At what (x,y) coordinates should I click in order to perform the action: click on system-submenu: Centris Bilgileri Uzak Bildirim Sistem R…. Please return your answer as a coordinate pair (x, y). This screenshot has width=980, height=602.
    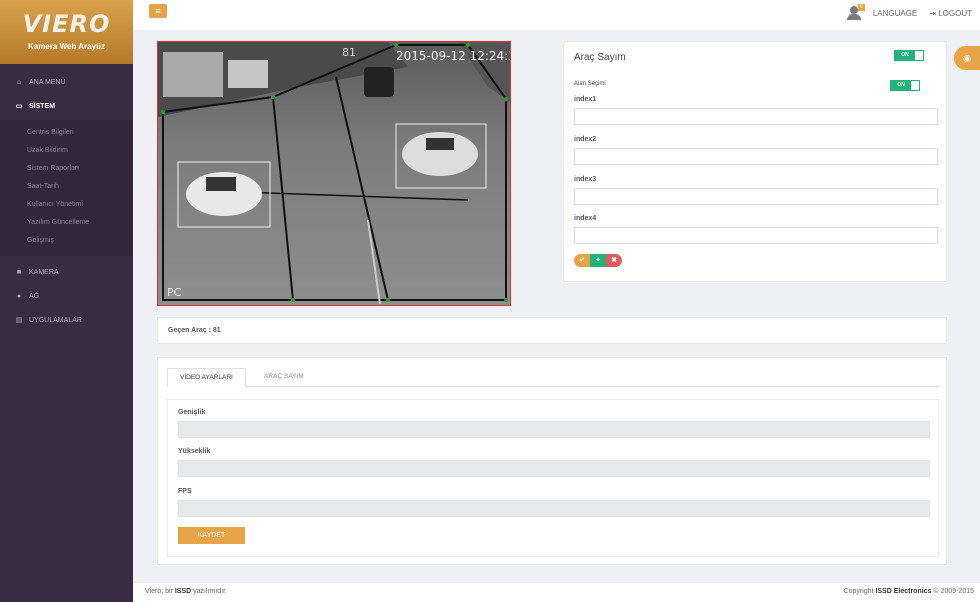
    Looking at the image, I should click on (66, 188).